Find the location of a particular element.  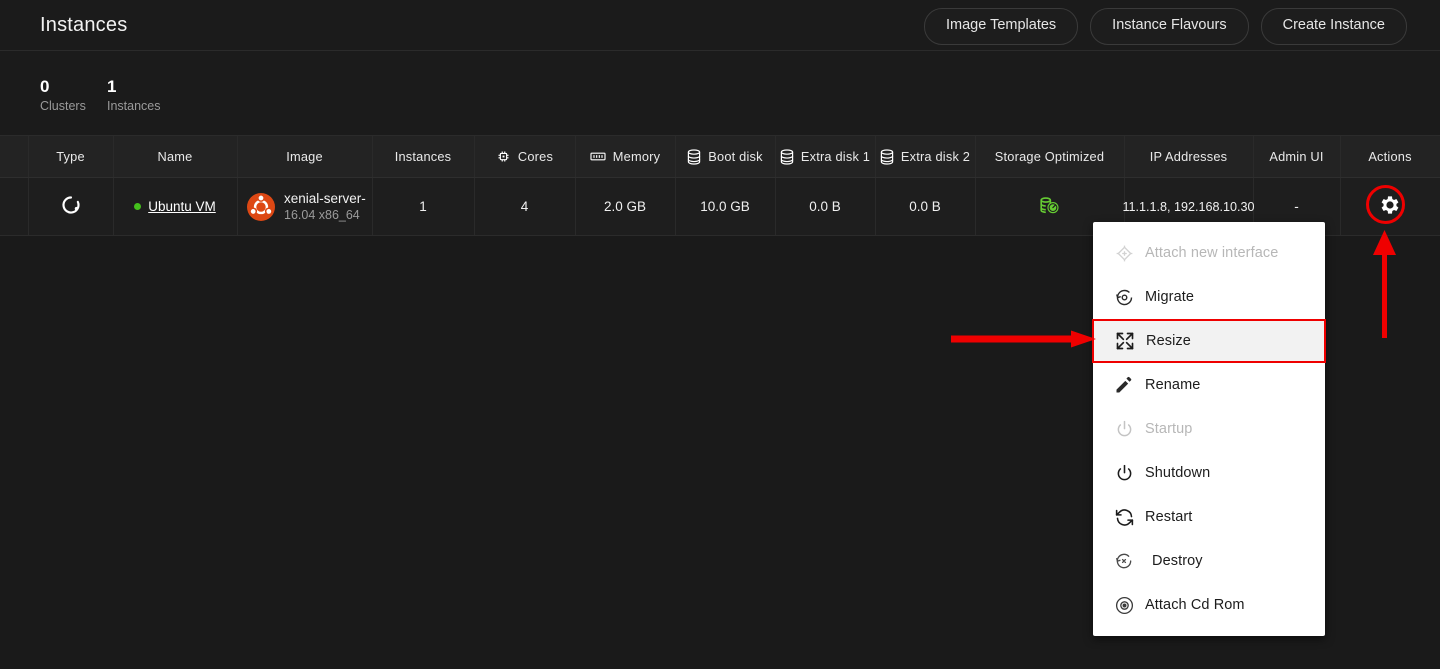

column-header-actions-label: Actions is located at coordinates (1390, 156).